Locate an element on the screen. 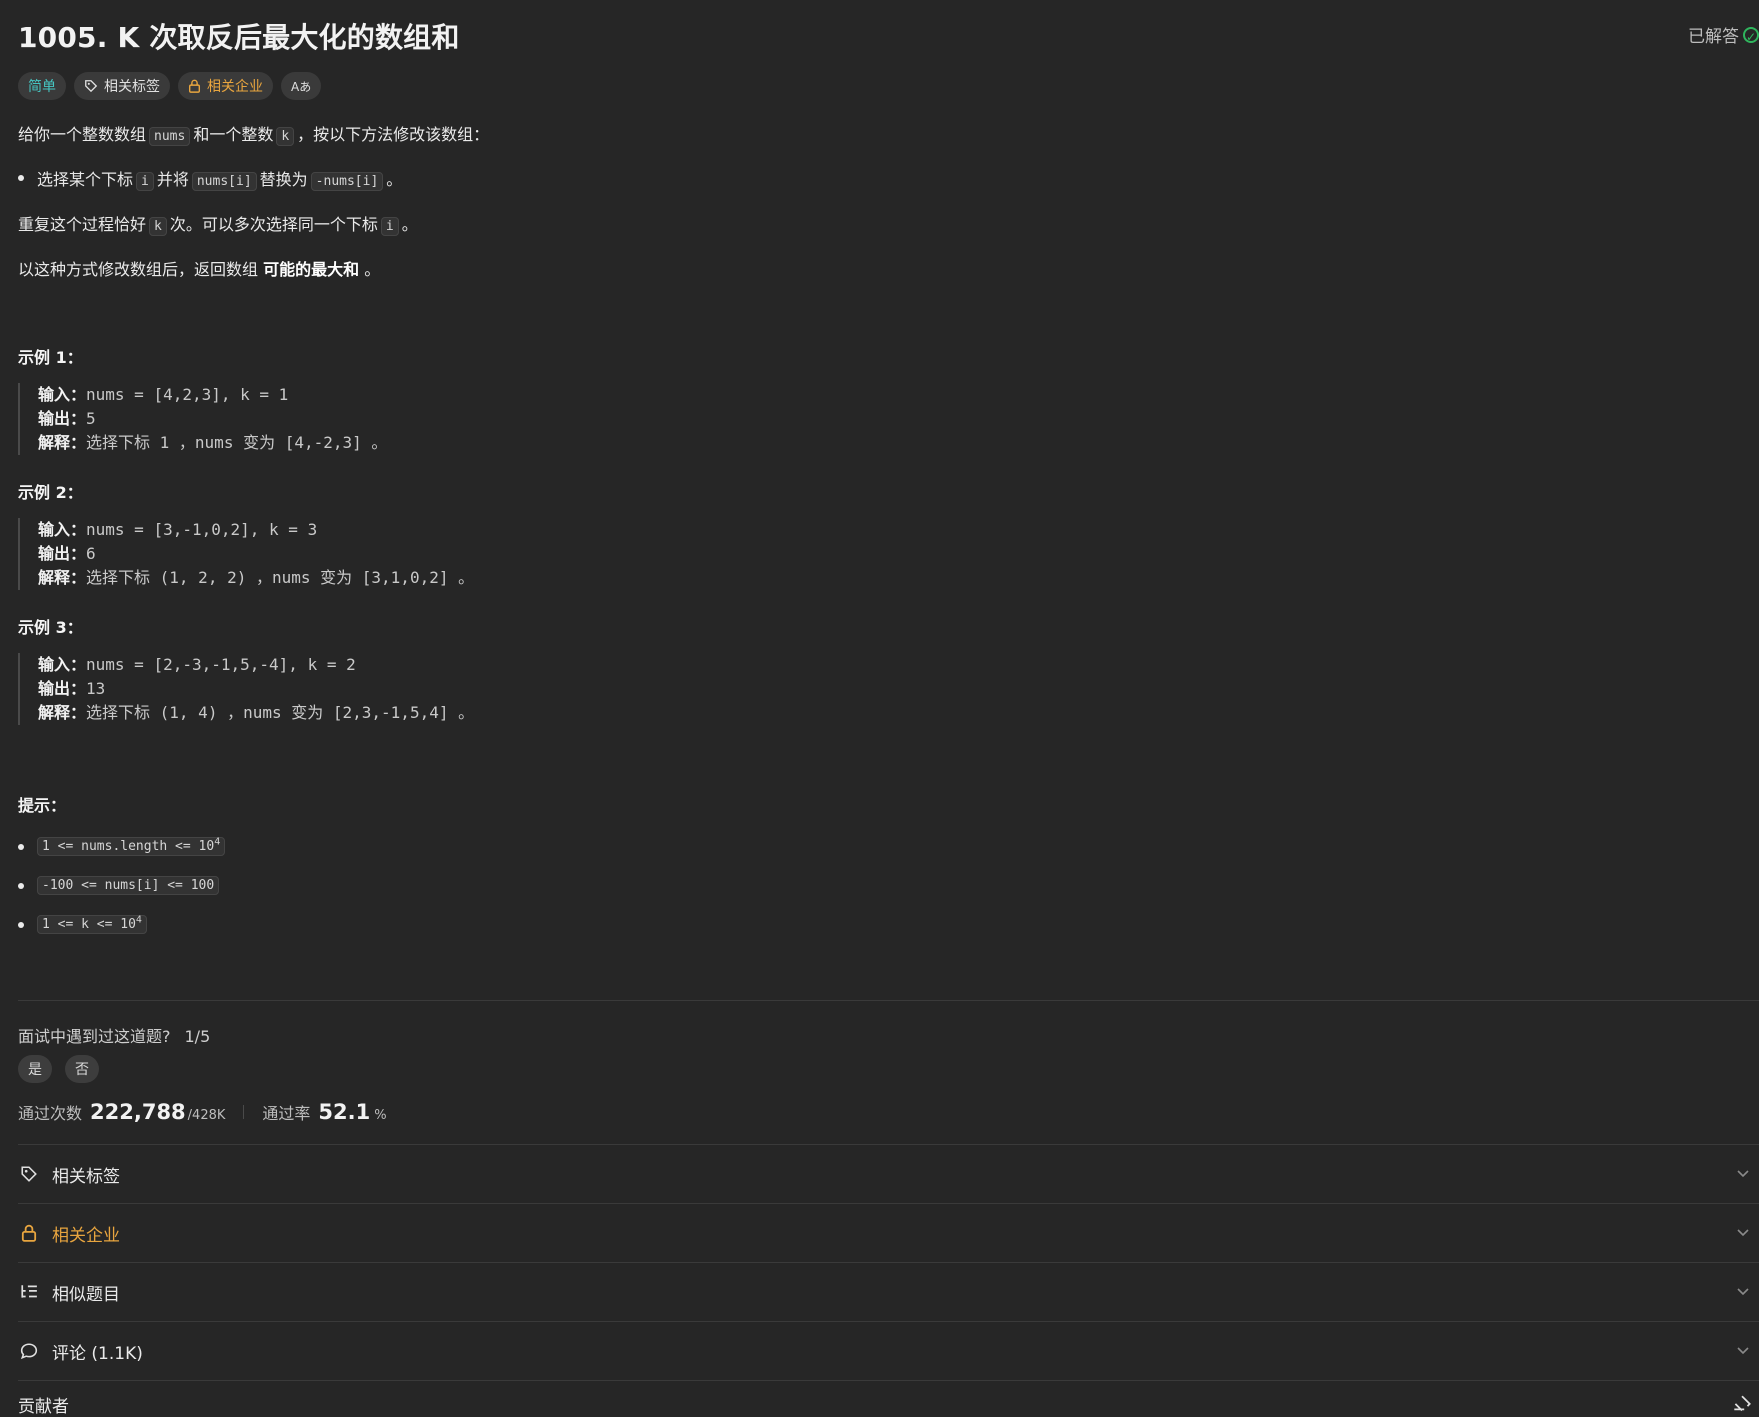 The image size is (1759, 1417). return-paragraph: 以这种方式修改数组后，返回数组 可能的最大和 。 is located at coordinates (199, 268).